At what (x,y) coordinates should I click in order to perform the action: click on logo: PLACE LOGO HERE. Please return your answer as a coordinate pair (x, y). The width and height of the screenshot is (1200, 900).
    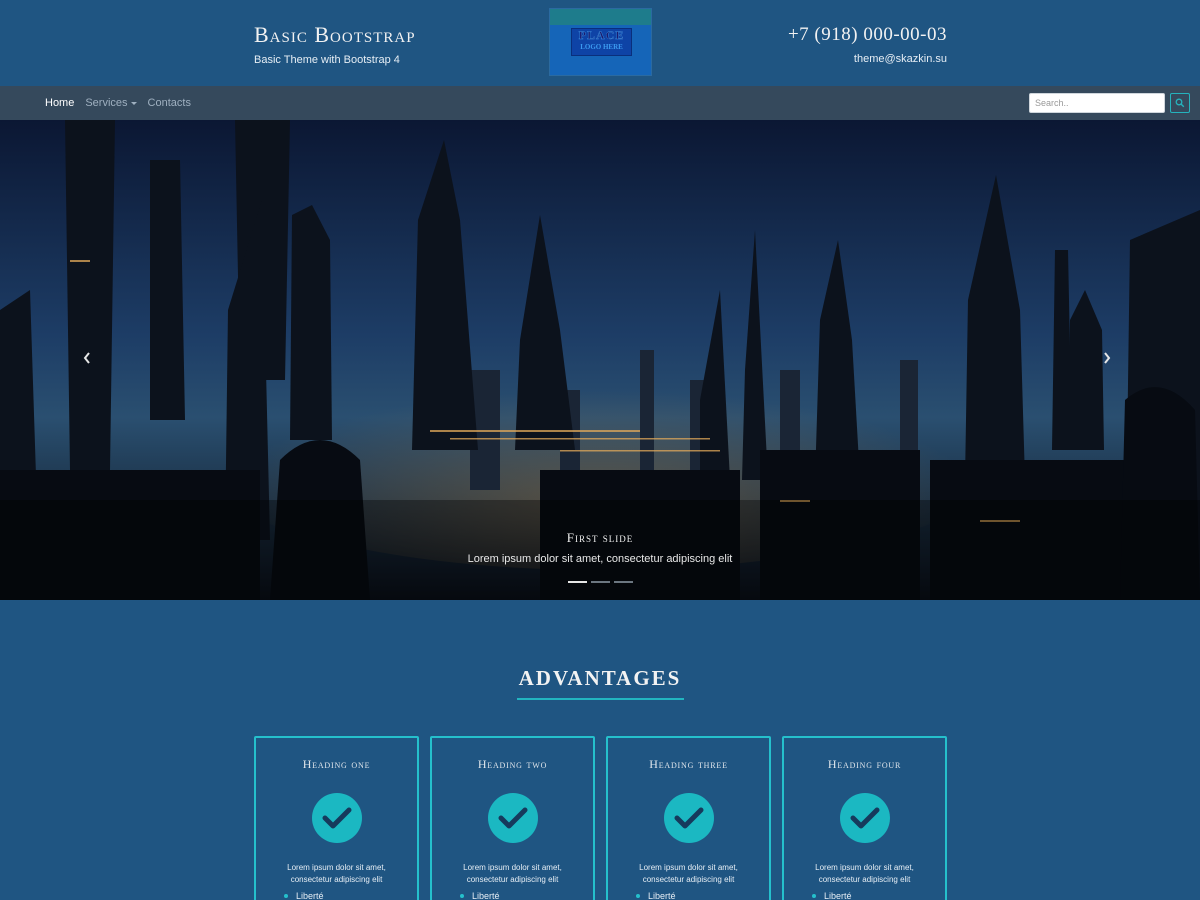
    Looking at the image, I should click on (600, 42).